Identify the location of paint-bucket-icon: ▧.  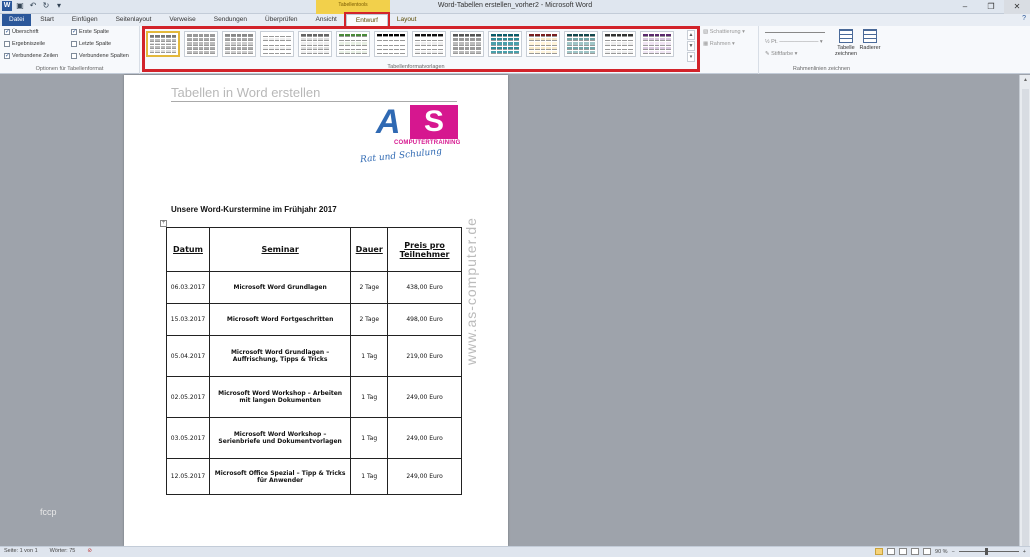
(706, 32).